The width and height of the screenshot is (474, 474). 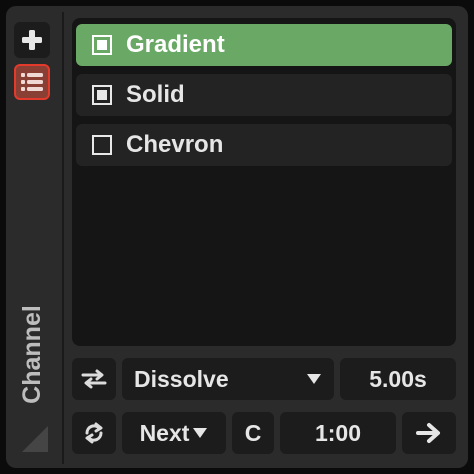 I want to click on swap-button, so click(x=94, y=379).